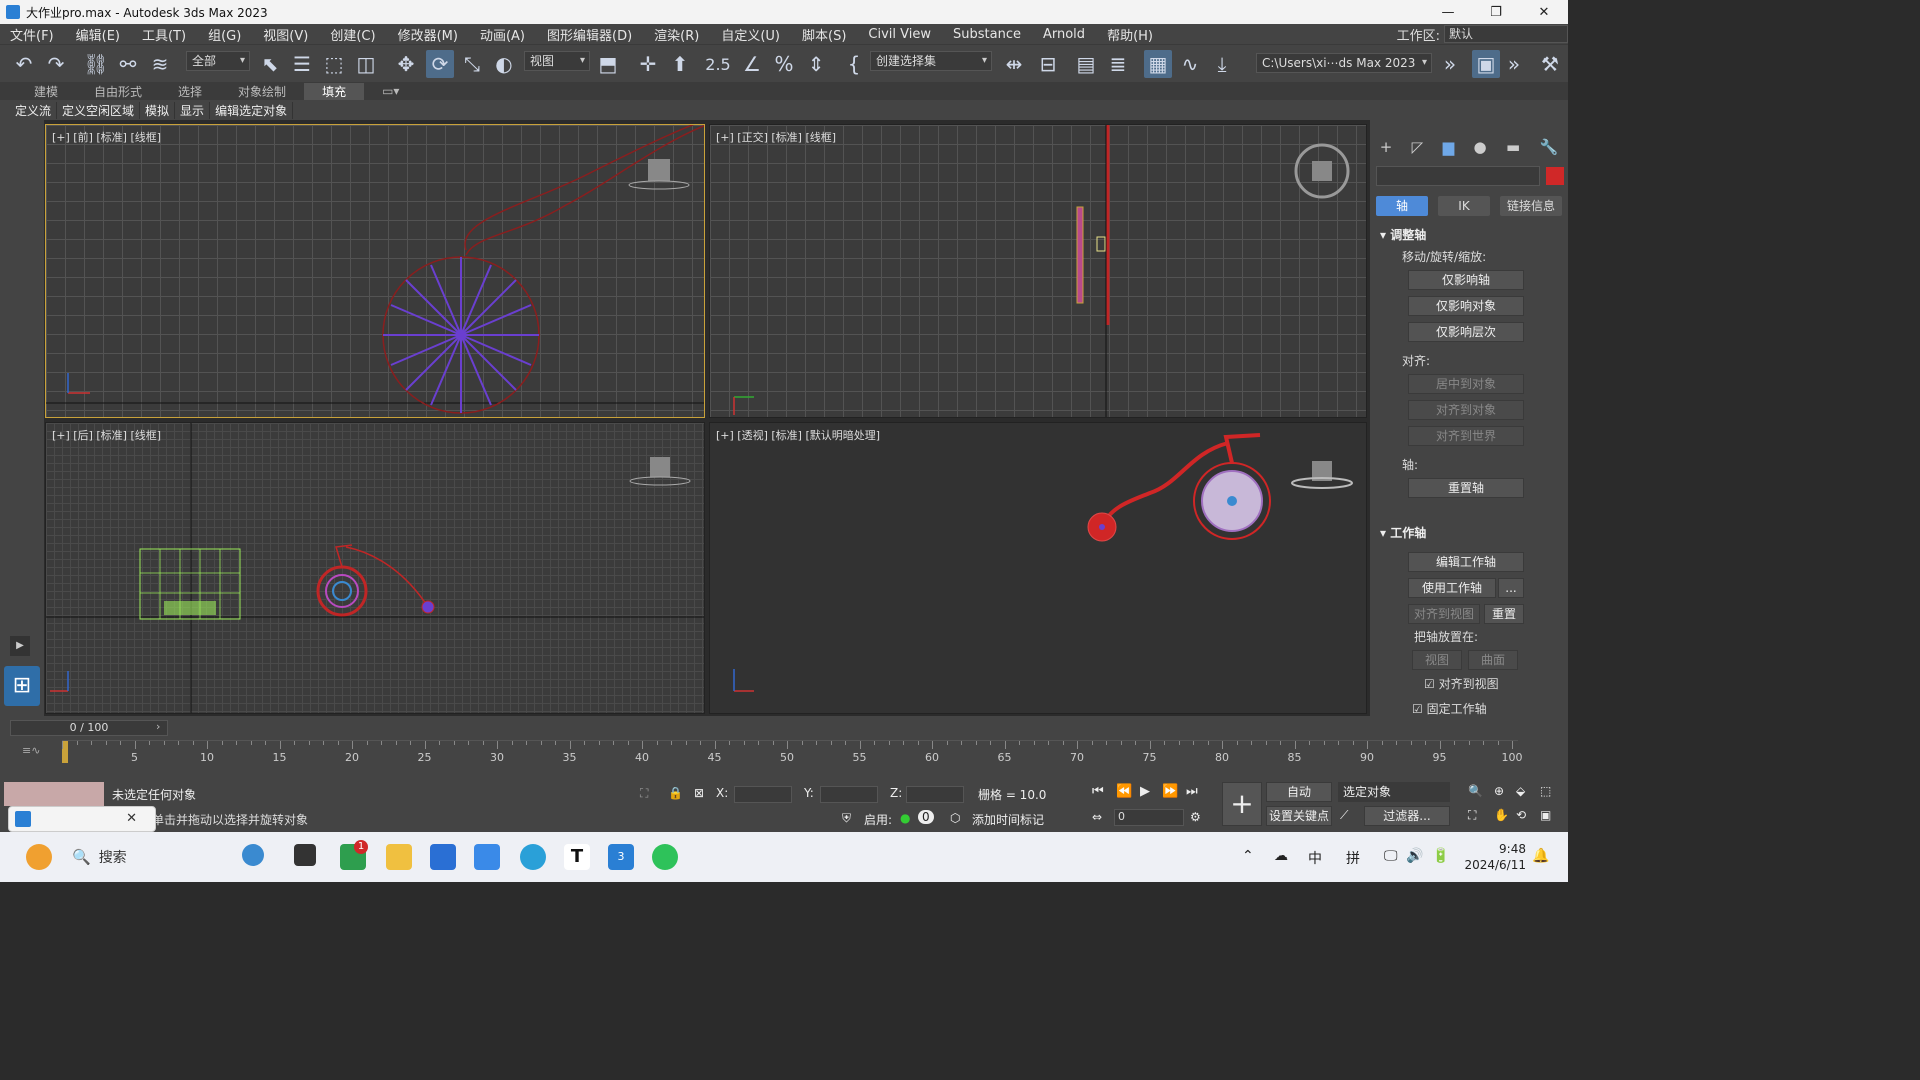  Describe the element at coordinates (1475, 791) in the screenshot. I see `zoom-icon: 🔍` at that location.